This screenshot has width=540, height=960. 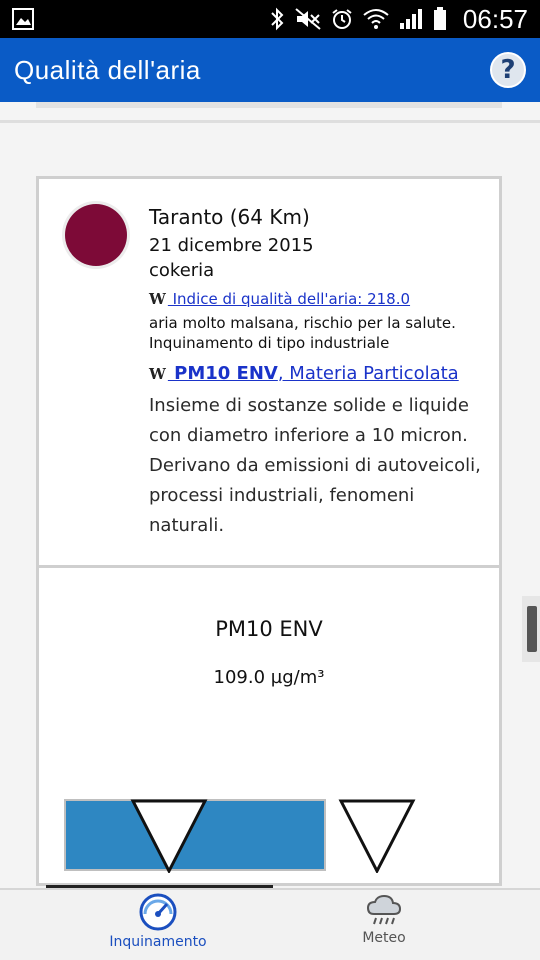 I want to click on weather-icon, so click(x=384, y=909).